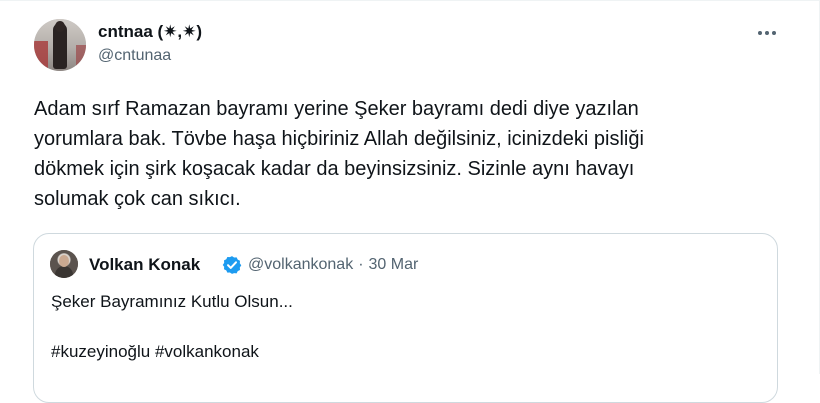 The width and height of the screenshot is (820, 403). What do you see at coordinates (144, 265) in the screenshot?
I see `quoted-author-display-name: Volkan Konak` at bounding box center [144, 265].